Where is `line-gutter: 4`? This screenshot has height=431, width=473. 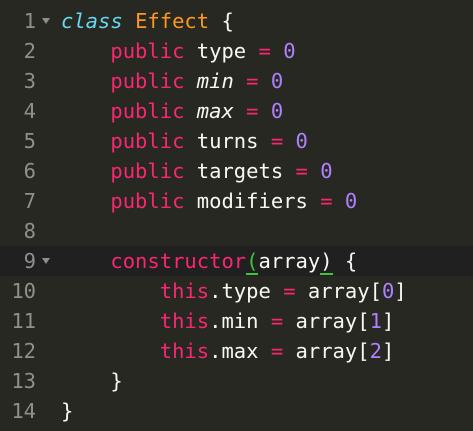 line-gutter: 4 is located at coordinates (28, 111).